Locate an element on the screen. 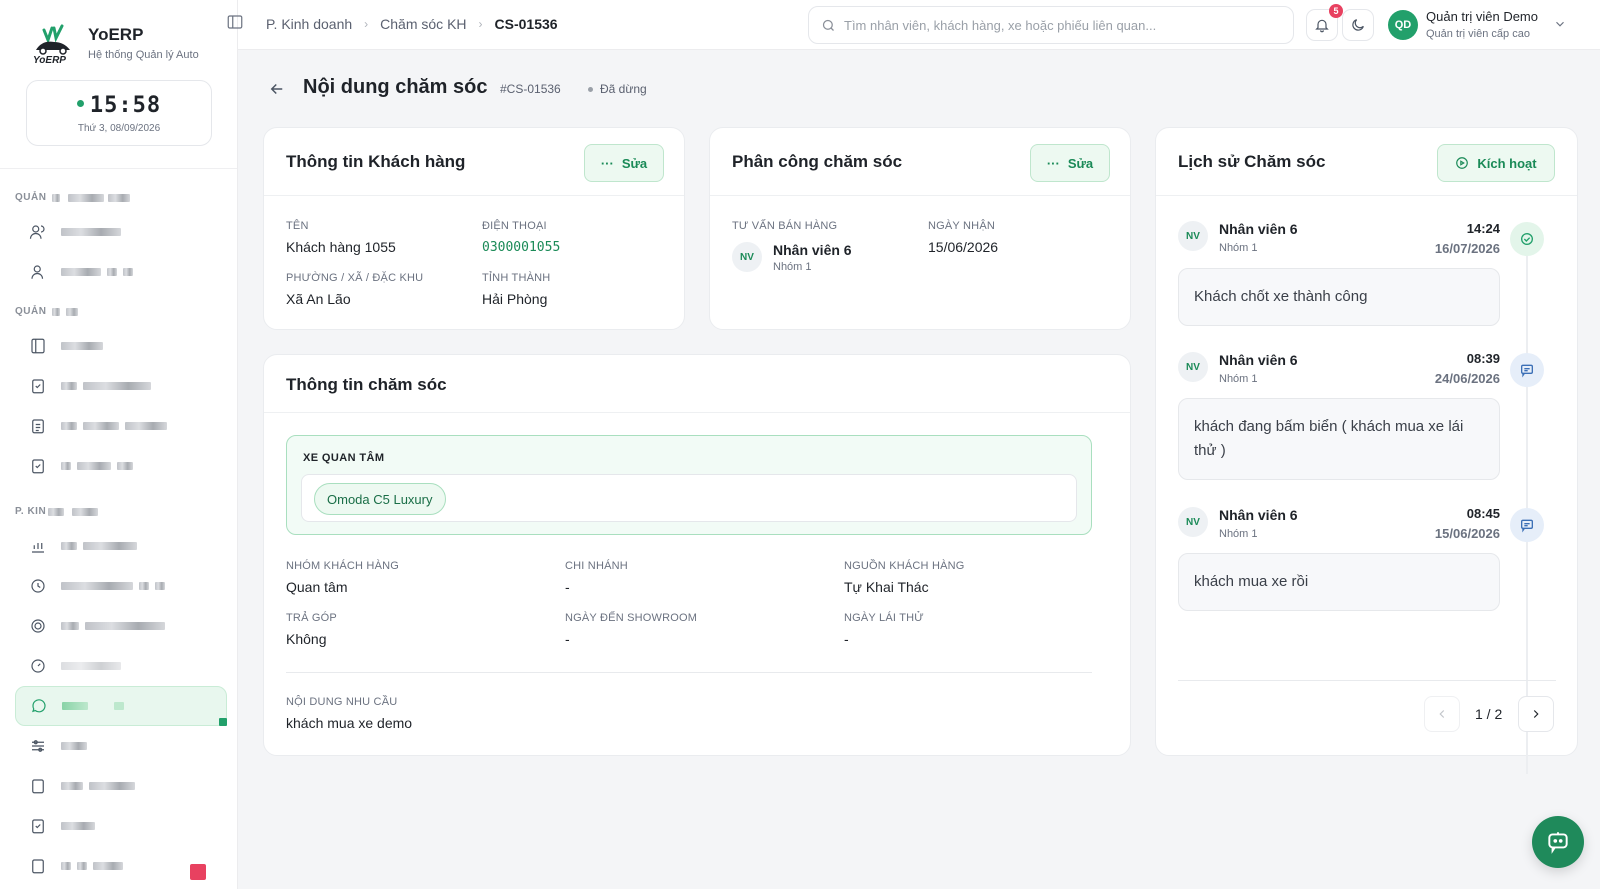 The width and height of the screenshot is (1600, 889). status-text: Đã dừng is located at coordinates (623, 89).